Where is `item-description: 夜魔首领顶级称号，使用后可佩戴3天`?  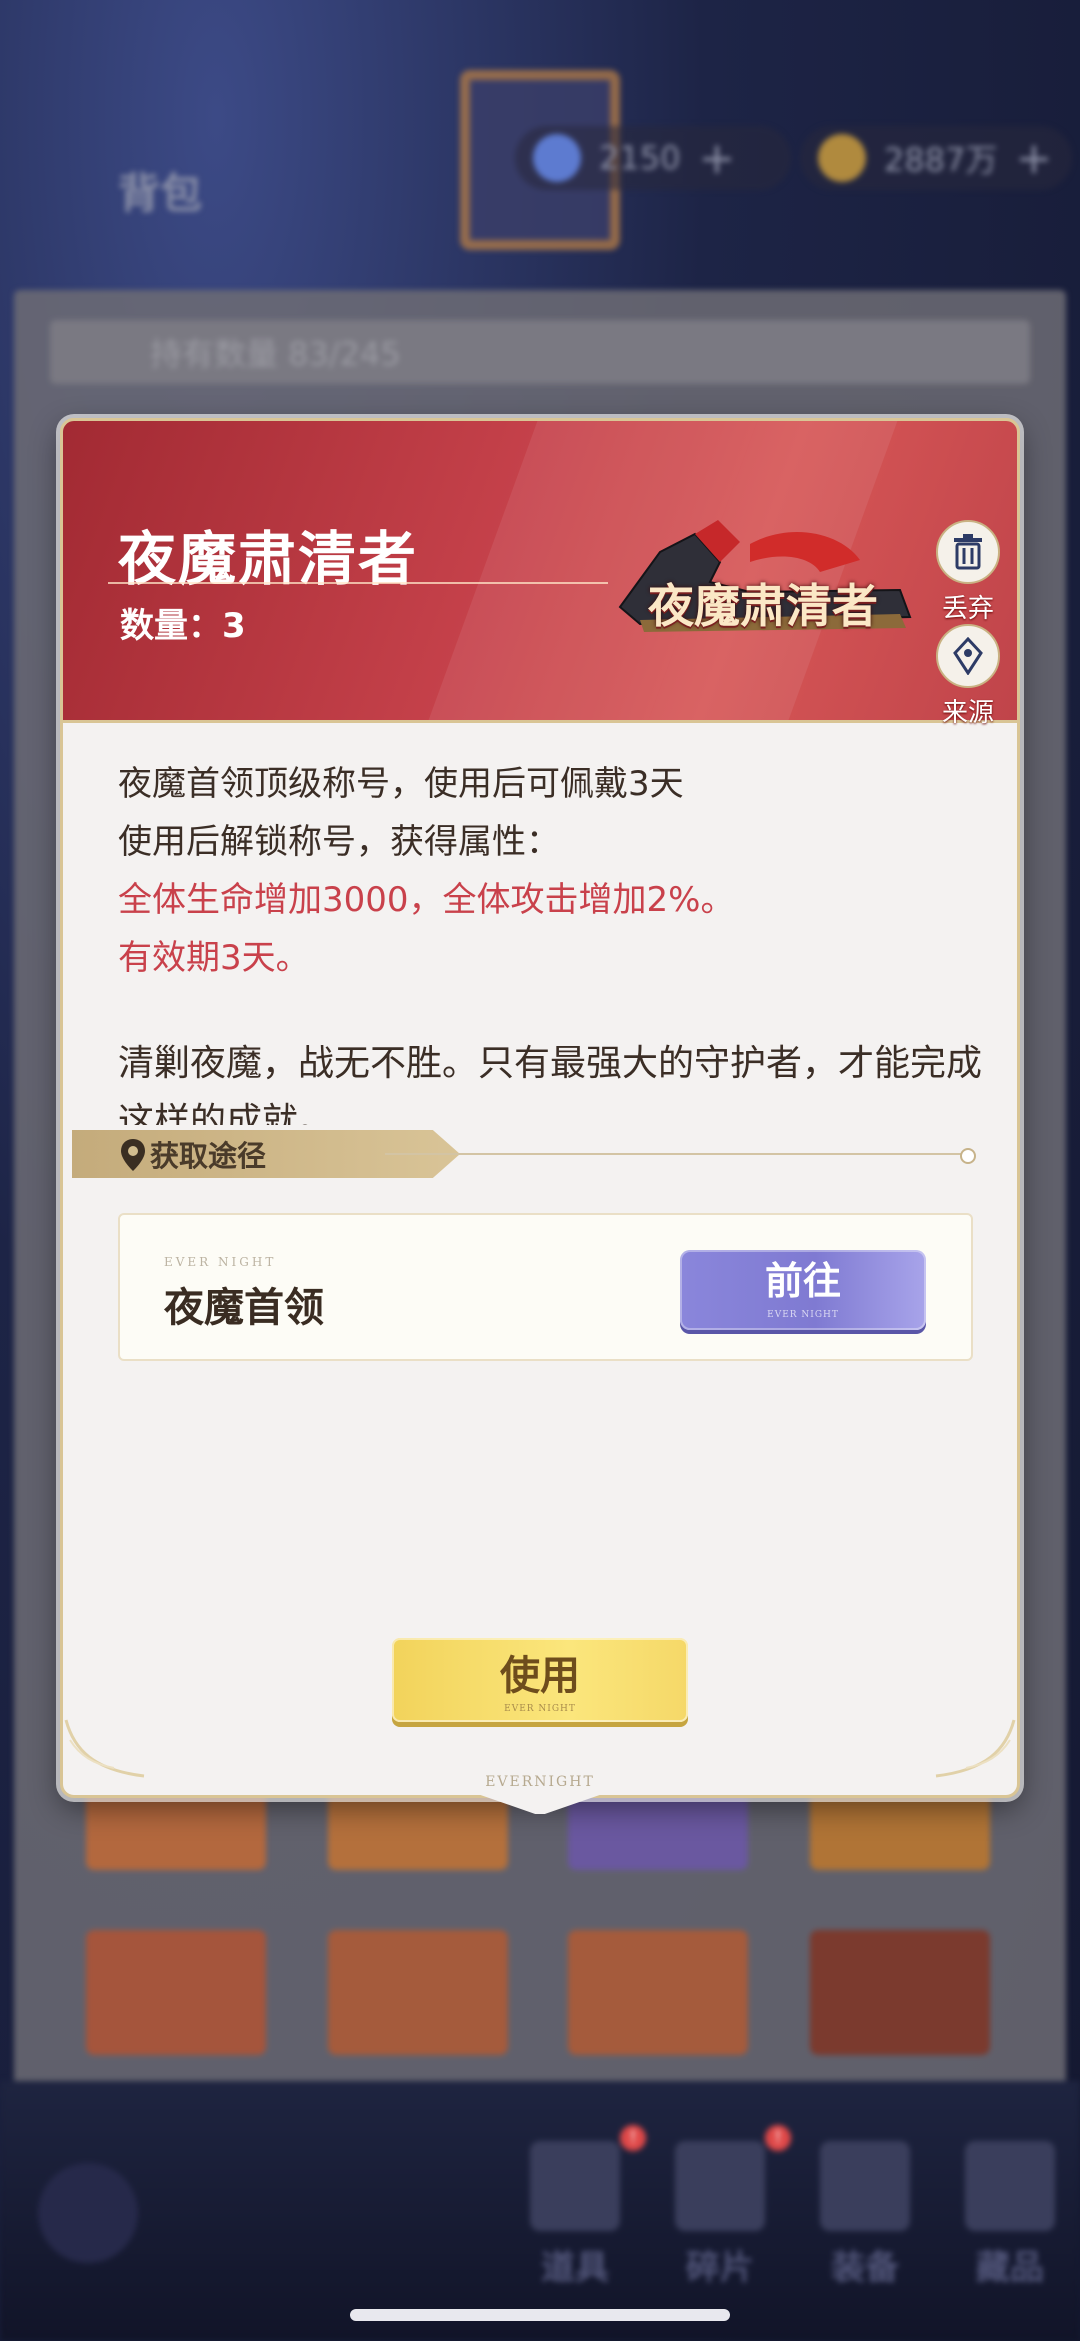
item-description: 夜魔首领顶级称号，使用后可佩戴3天 is located at coordinates (401, 784).